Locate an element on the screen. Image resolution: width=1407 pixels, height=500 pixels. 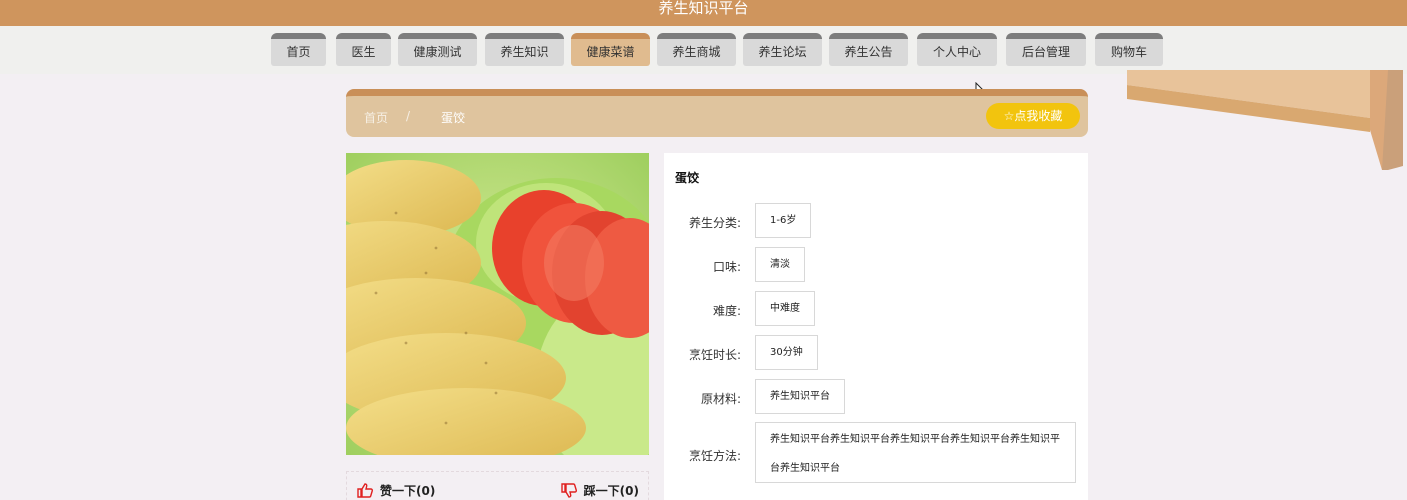
dislike-button: 踩一下(0) is located at coordinates (599, 490).